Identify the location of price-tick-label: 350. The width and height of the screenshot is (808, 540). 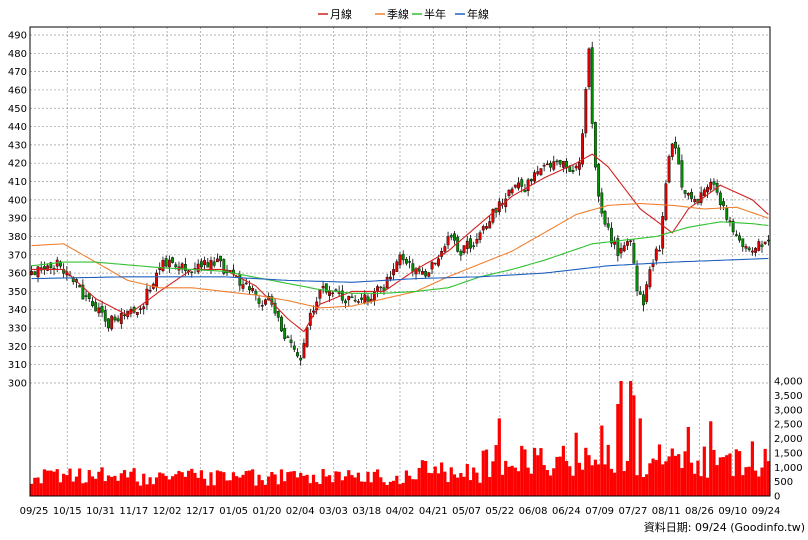
(17, 292).